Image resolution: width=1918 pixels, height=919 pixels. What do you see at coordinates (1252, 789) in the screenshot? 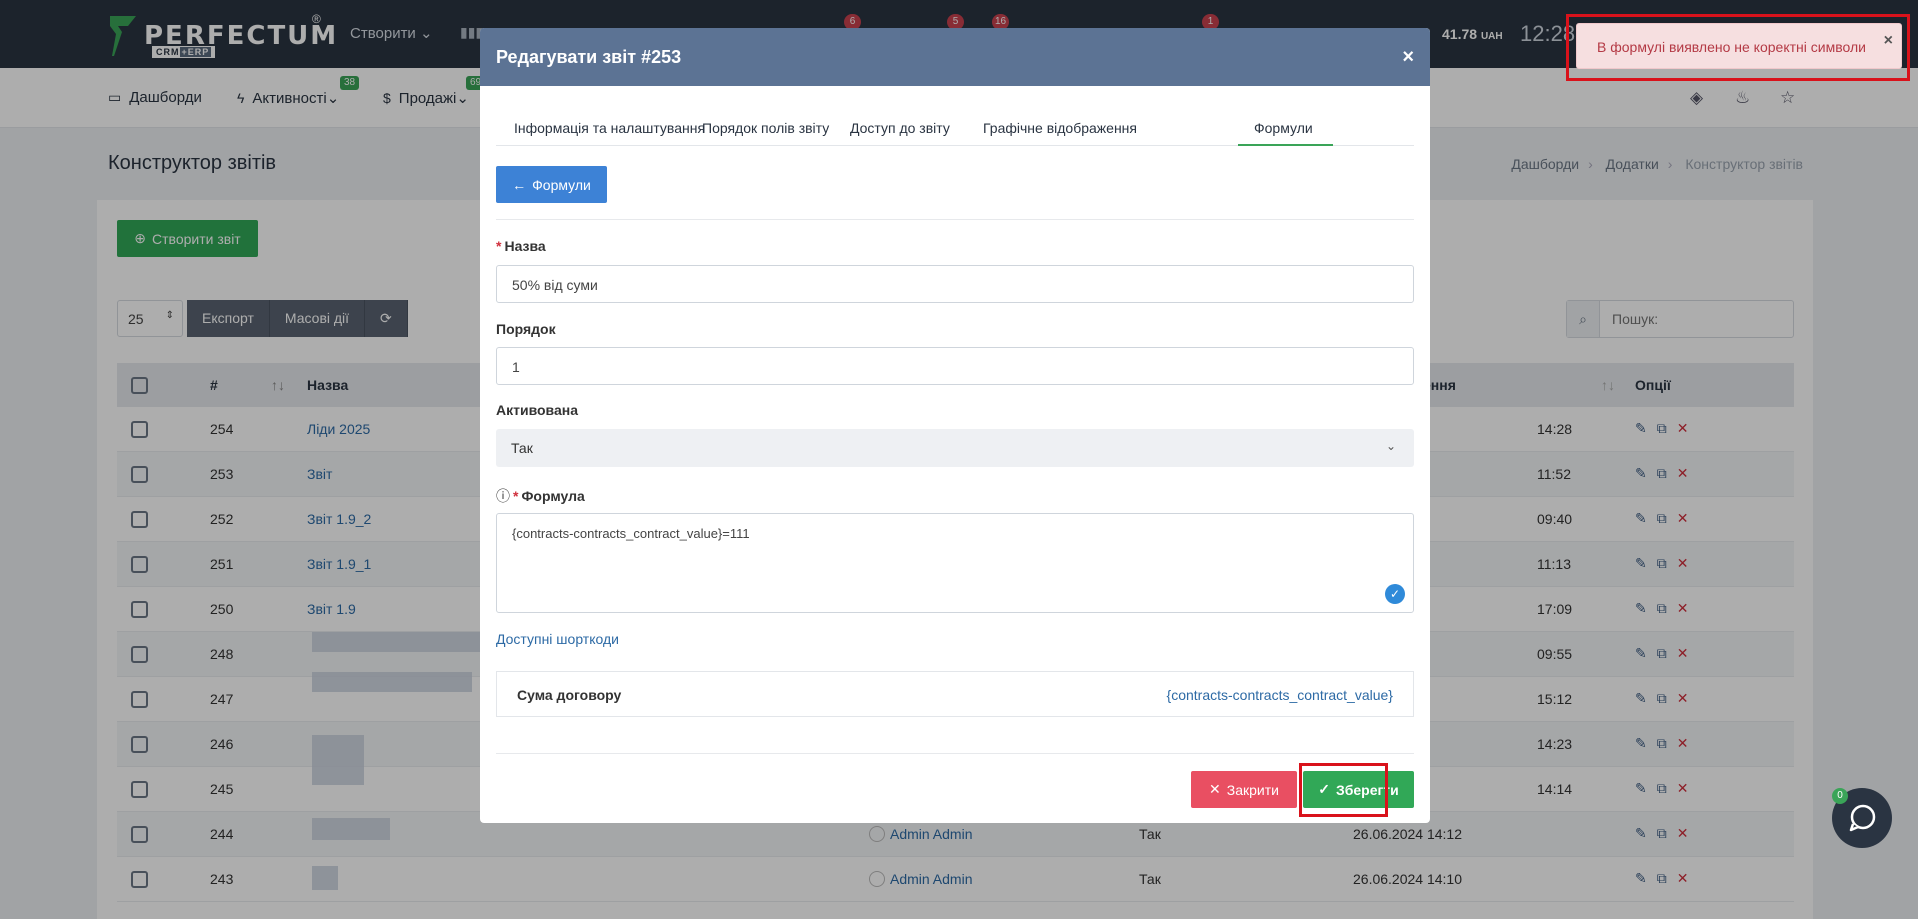
I see `close-button-label: Закрити` at bounding box center [1252, 789].